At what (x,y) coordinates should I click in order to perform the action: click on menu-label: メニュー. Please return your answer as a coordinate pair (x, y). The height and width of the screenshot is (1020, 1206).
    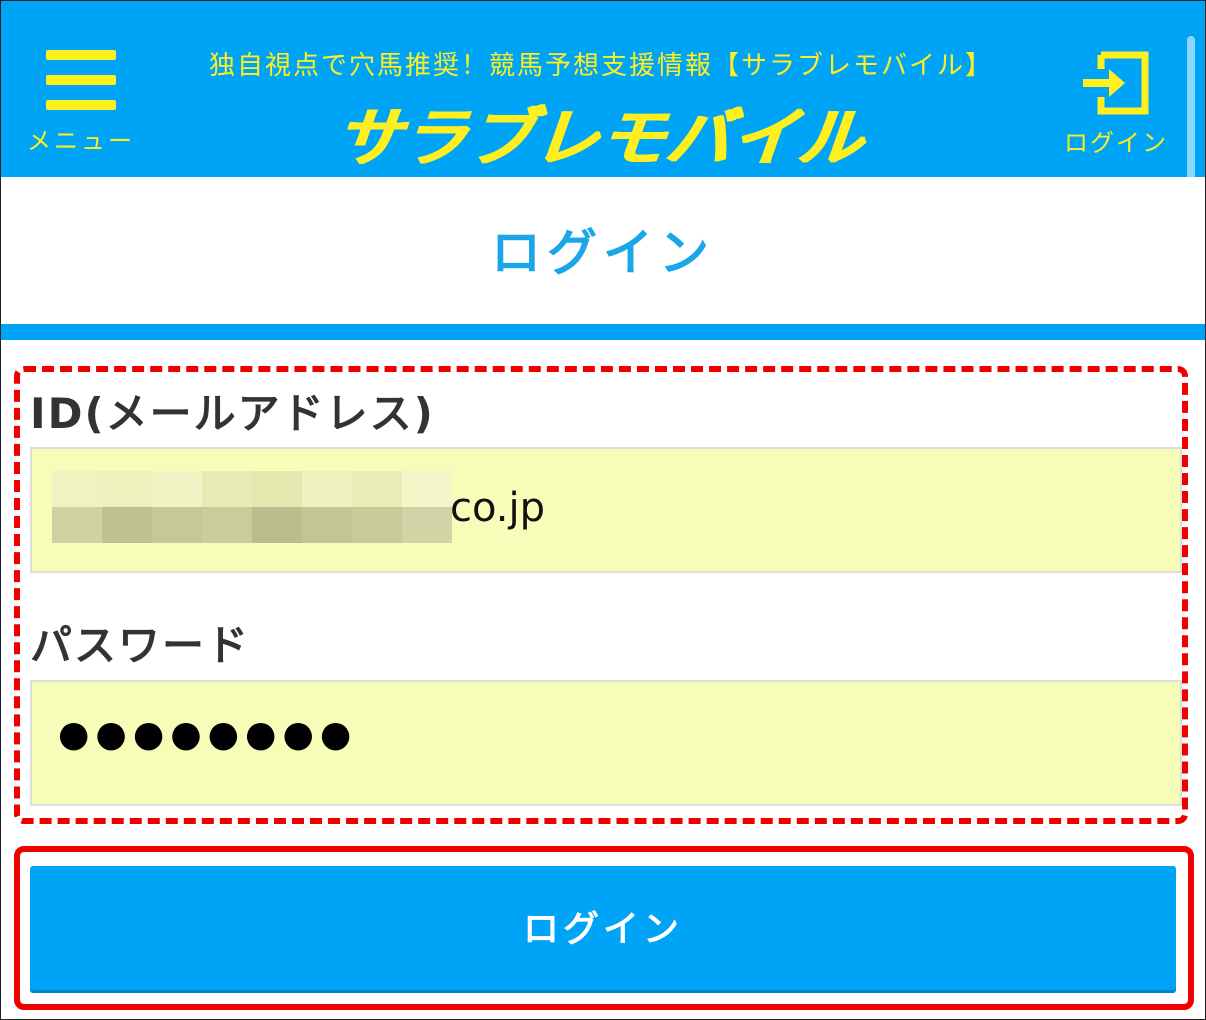
    Looking at the image, I should click on (81, 141).